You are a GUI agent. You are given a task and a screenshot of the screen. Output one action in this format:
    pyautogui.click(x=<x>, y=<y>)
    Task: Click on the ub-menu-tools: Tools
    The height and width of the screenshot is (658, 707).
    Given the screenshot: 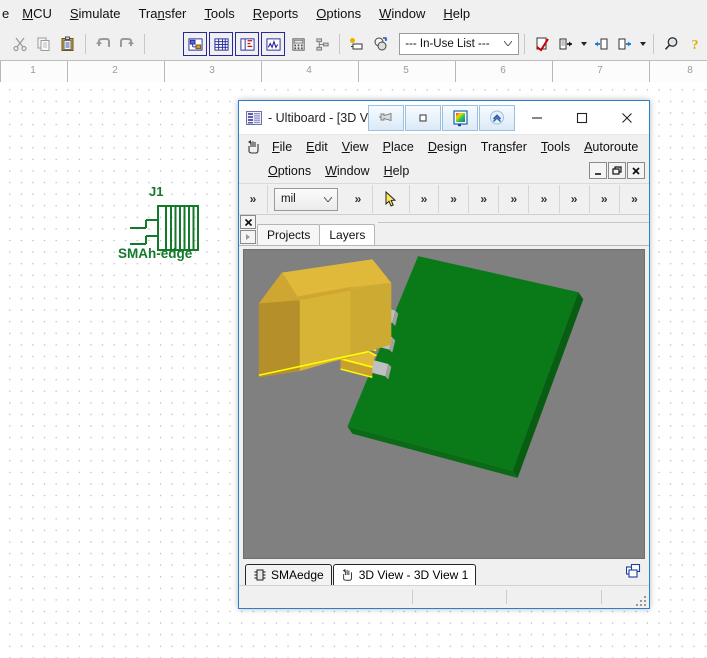 What is the action you would take?
    pyautogui.click(x=555, y=147)
    